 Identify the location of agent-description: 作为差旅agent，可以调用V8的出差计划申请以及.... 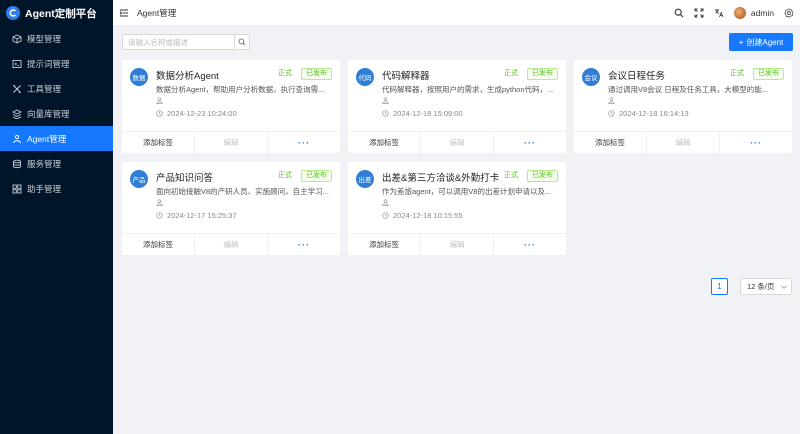
(467, 191).